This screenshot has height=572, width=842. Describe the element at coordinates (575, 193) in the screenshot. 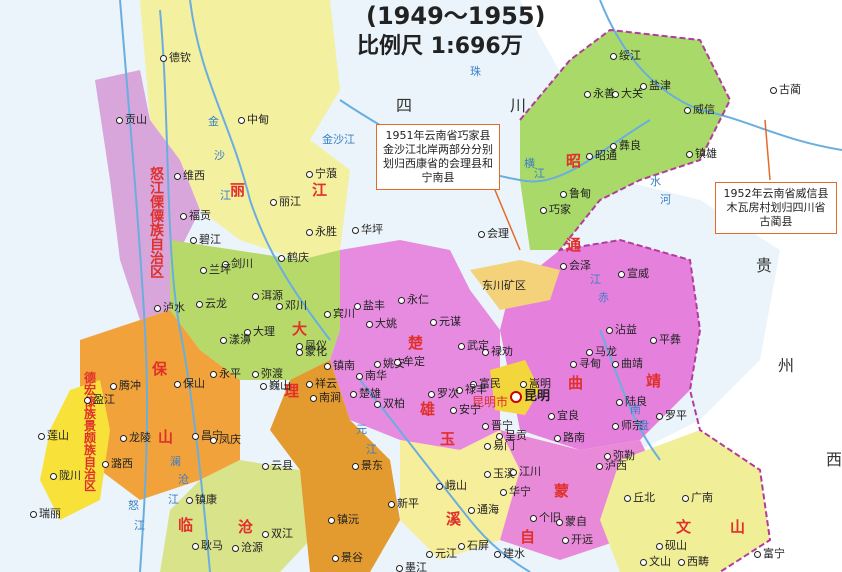

I see `county-label: 鲁甸` at that location.